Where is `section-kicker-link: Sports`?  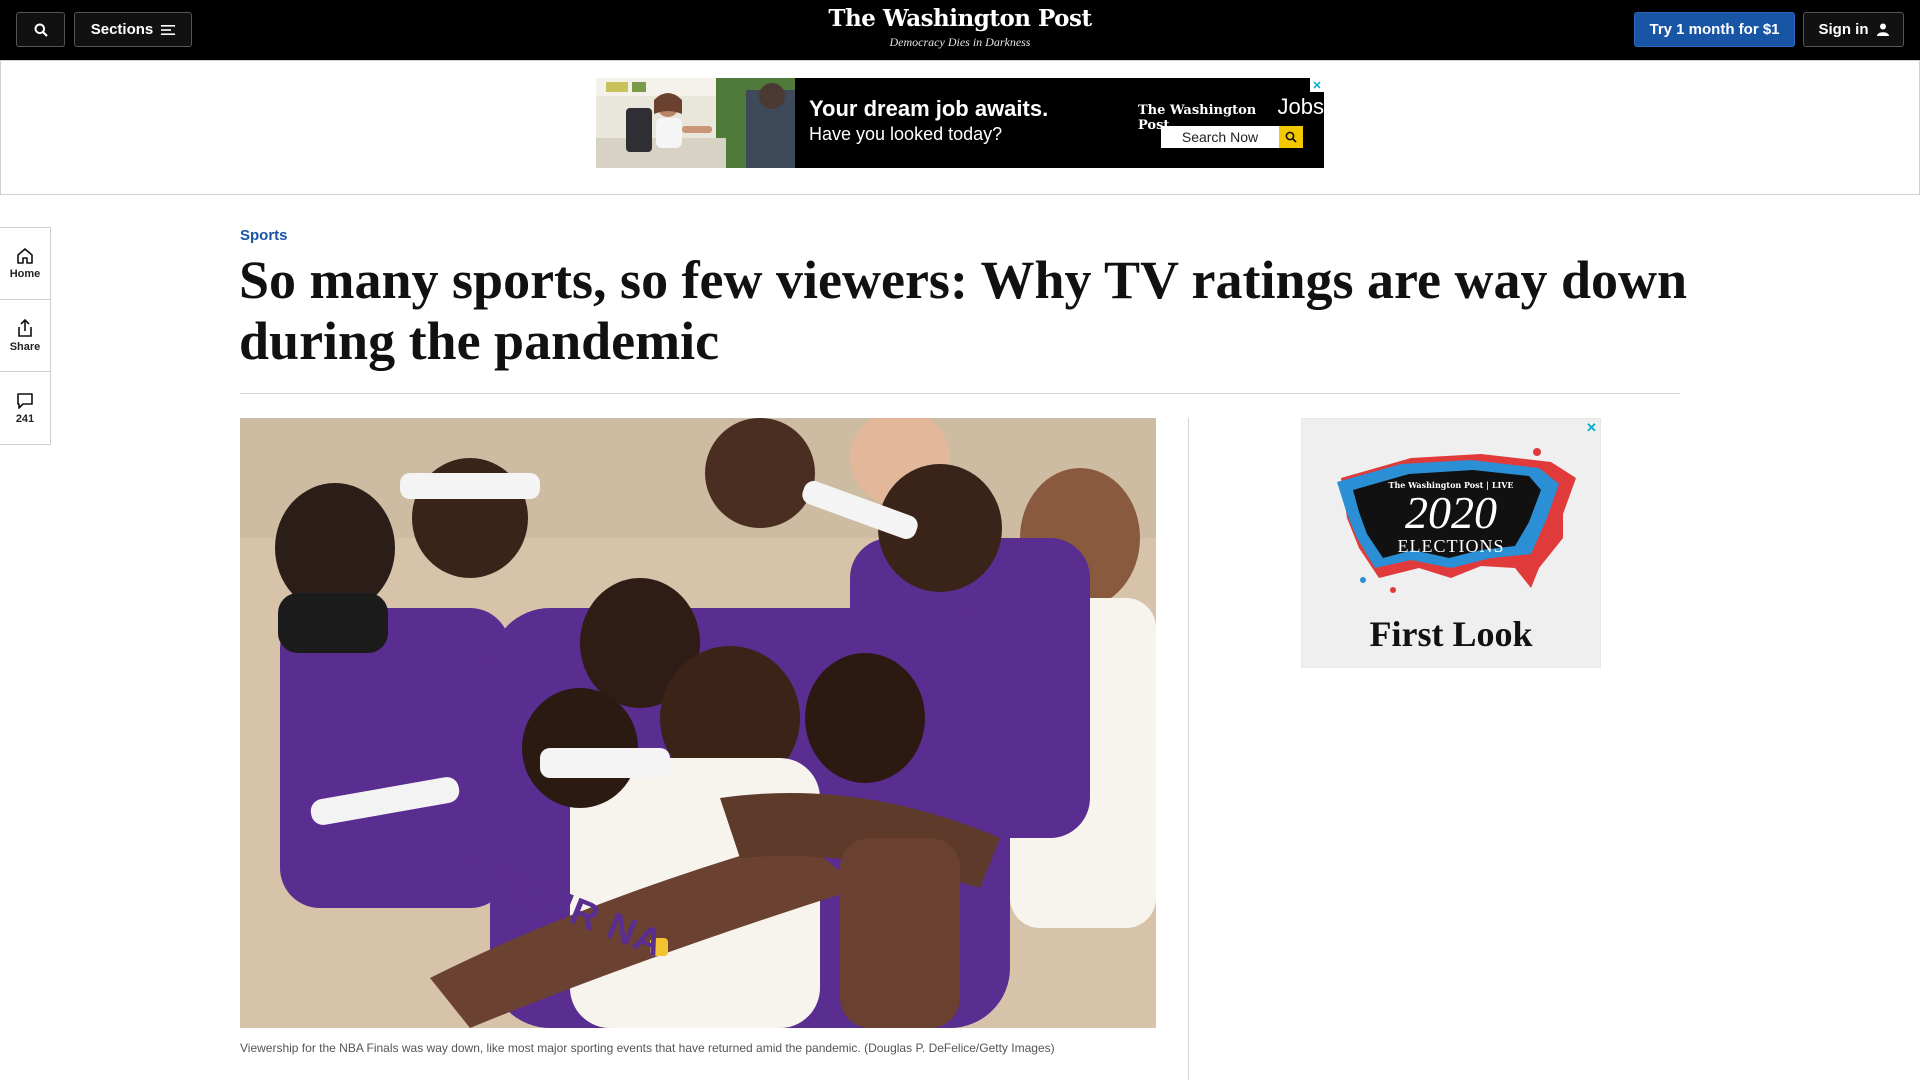
section-kicker-link: Sports is located at coordinates (264, 235).